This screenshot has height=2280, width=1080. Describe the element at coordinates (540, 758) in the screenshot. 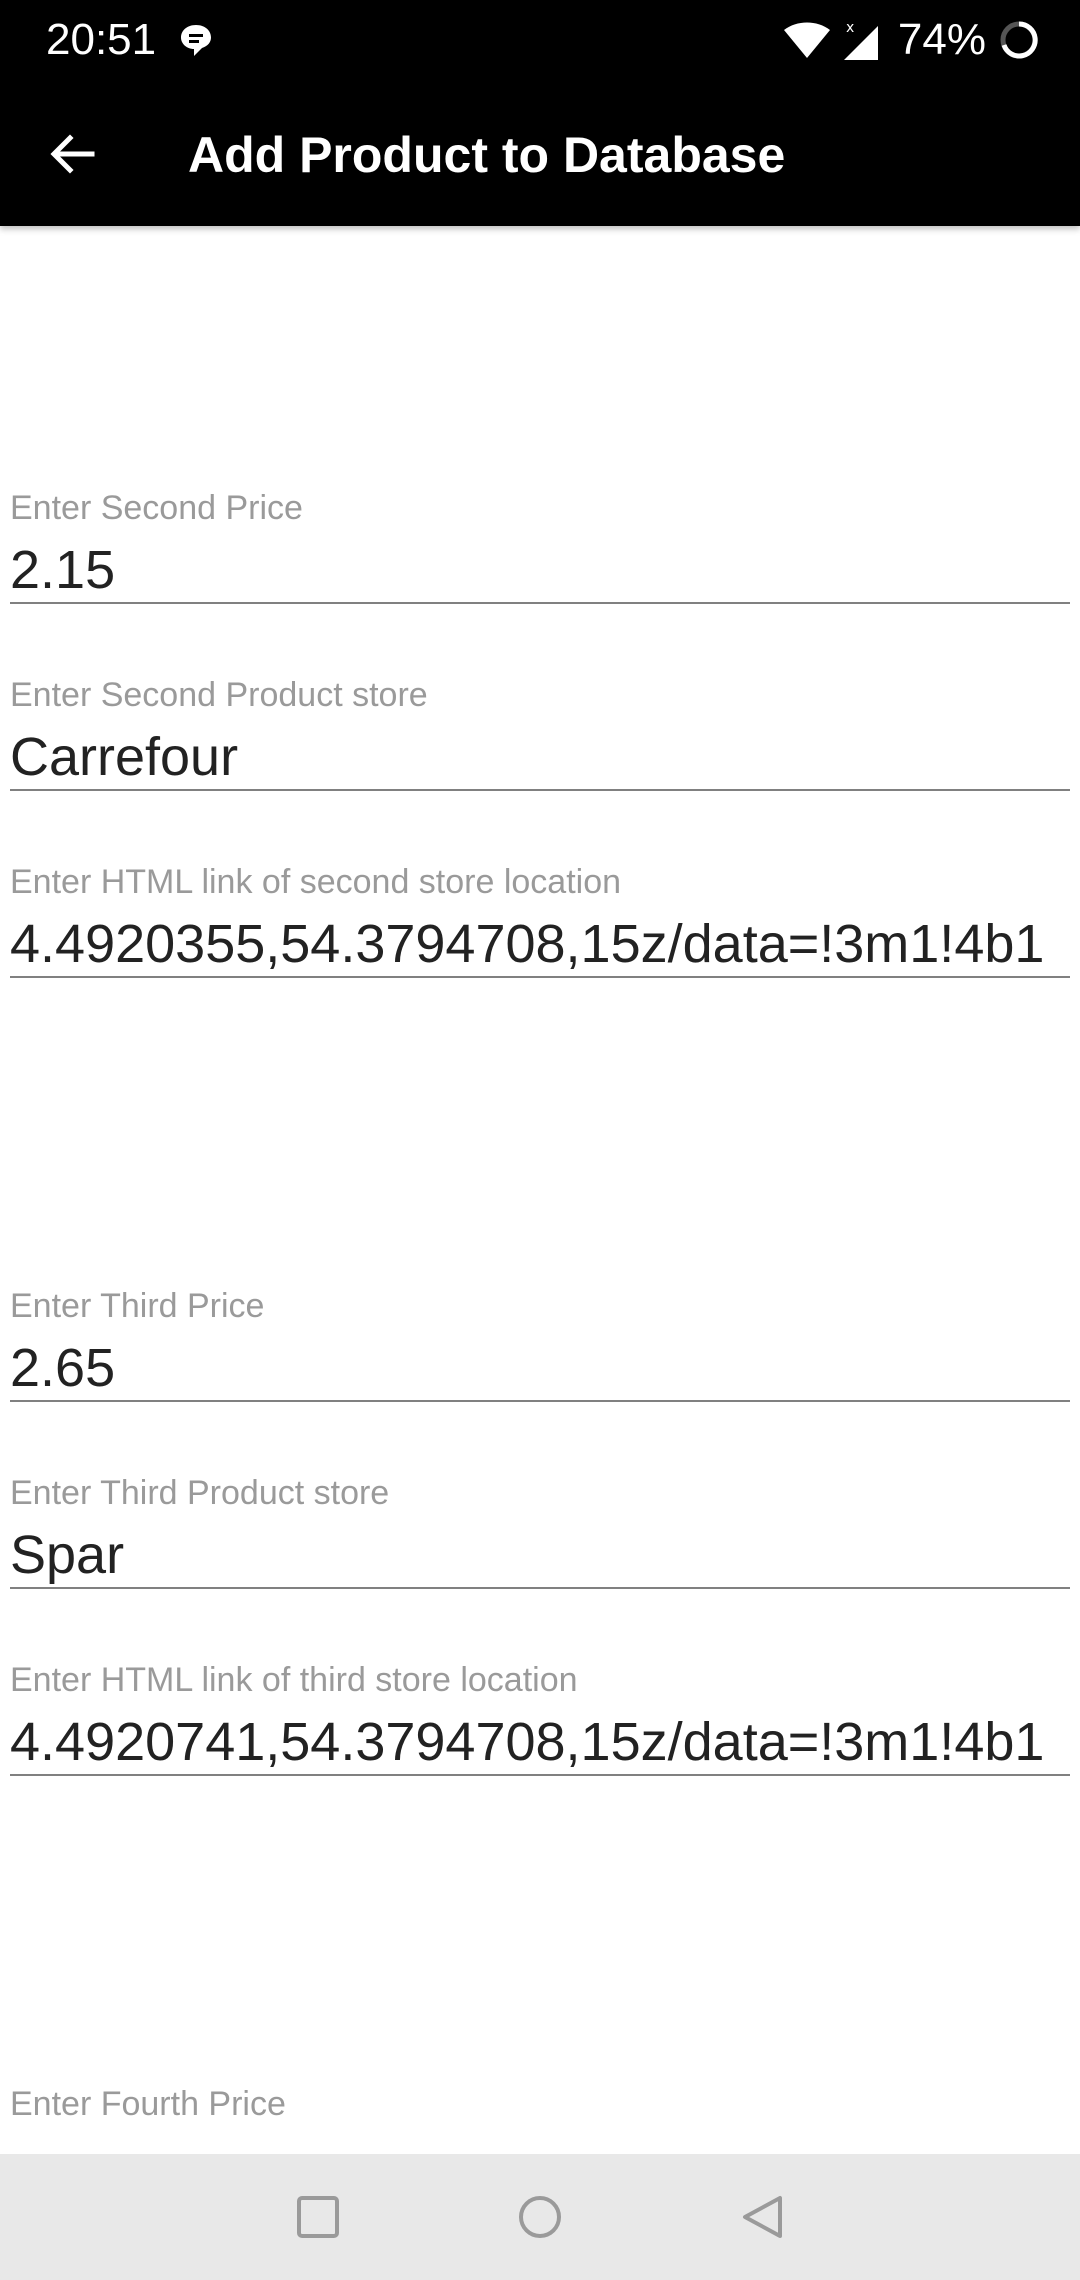

I see `second-store-input: Carrefour` at that location.